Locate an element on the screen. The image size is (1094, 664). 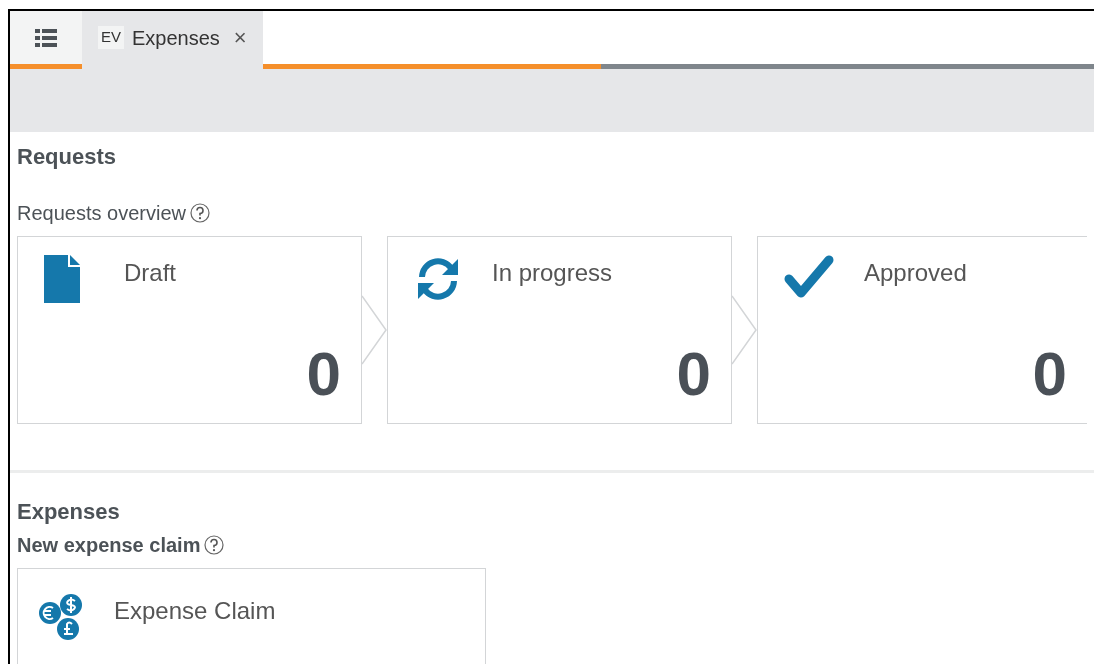
close-button: × is located at coordinates (240, 37).